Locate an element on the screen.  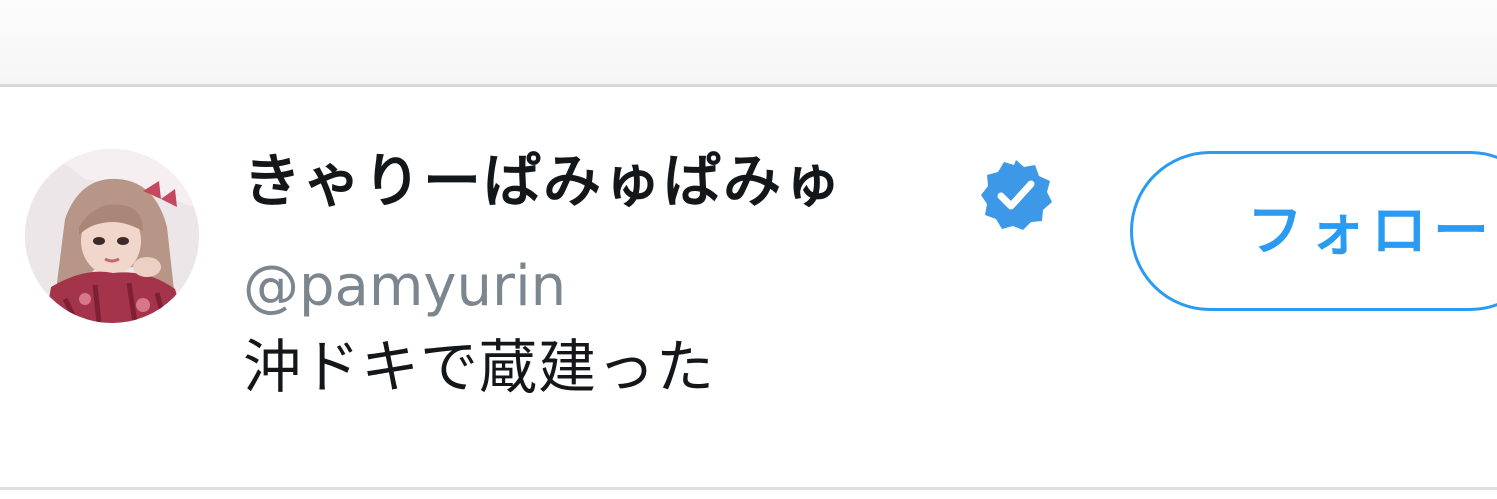
follow-button: フォロー is located at coordinates (1313, 231).